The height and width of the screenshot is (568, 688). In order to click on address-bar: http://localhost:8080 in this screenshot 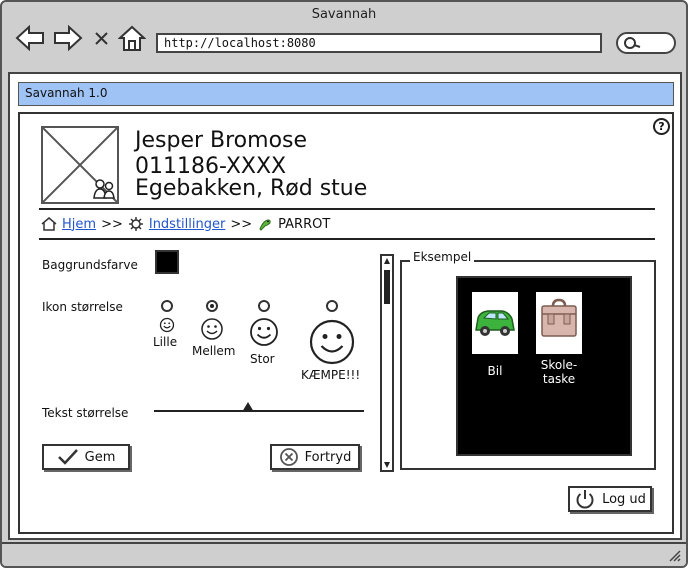, I will do `click(379, 43)`.